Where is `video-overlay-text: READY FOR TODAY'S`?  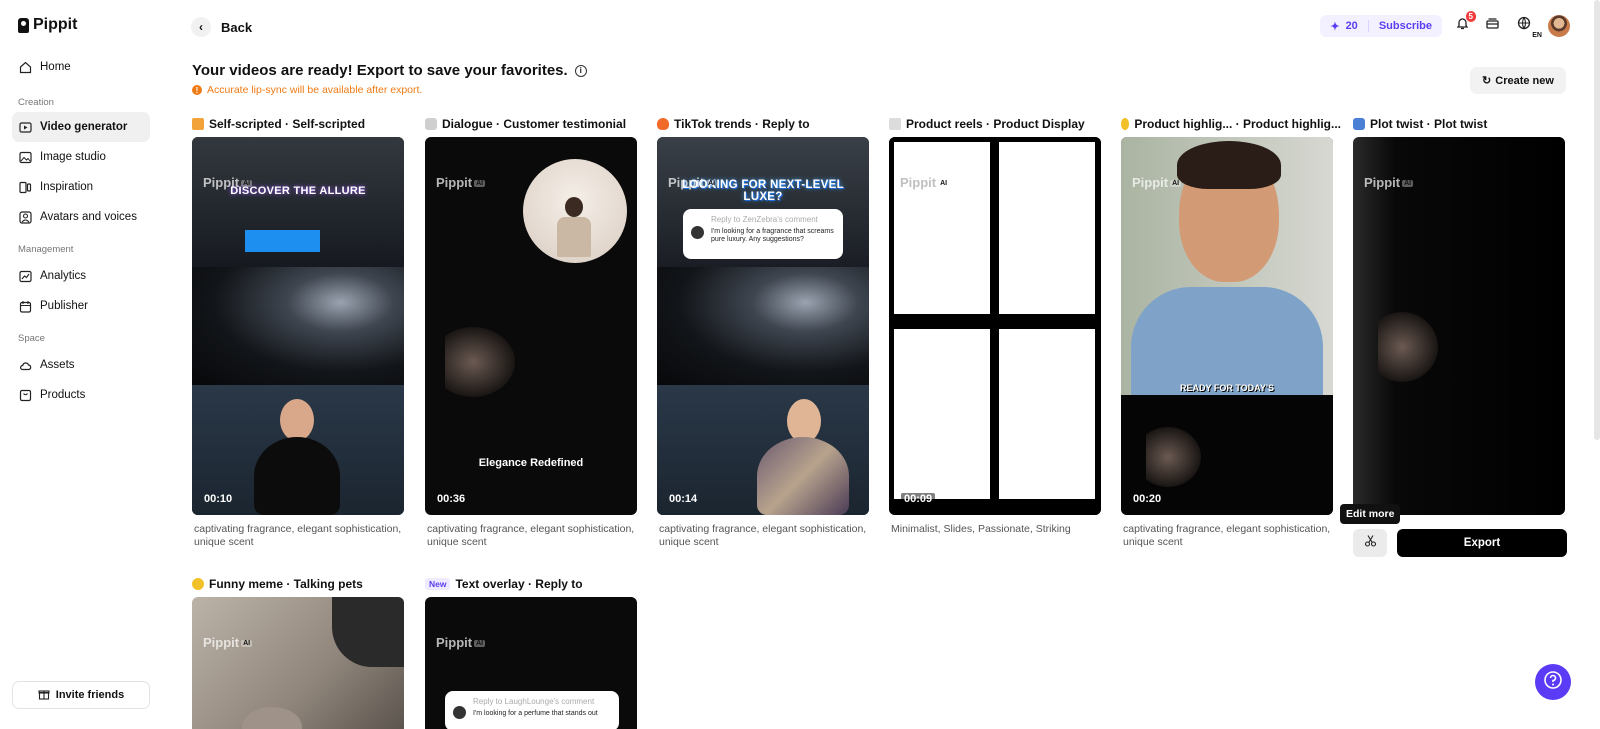
video-overlay-text: READY FOR TODAY'S is located at coordinates (1227, 388).